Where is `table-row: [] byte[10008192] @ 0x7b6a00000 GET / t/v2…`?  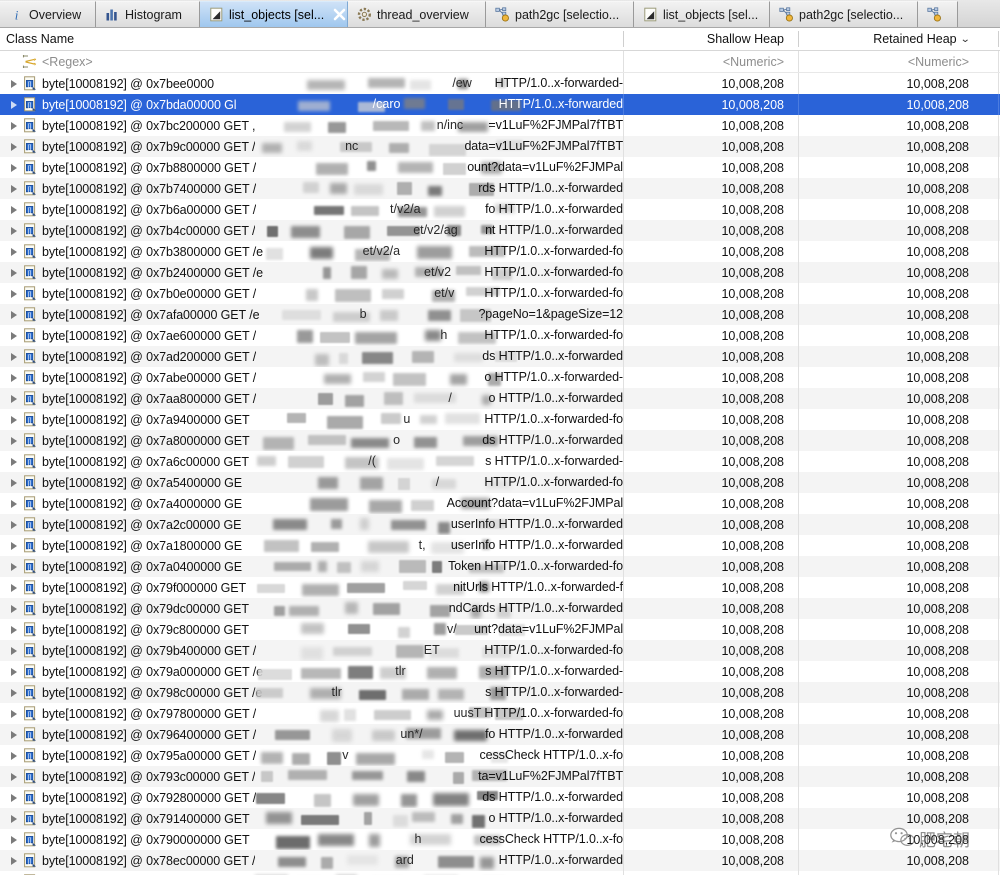 table-row: [] byte[10008192] @ 0x7b6a00000 GET / t/v2… is located at coordinates (500, 209).